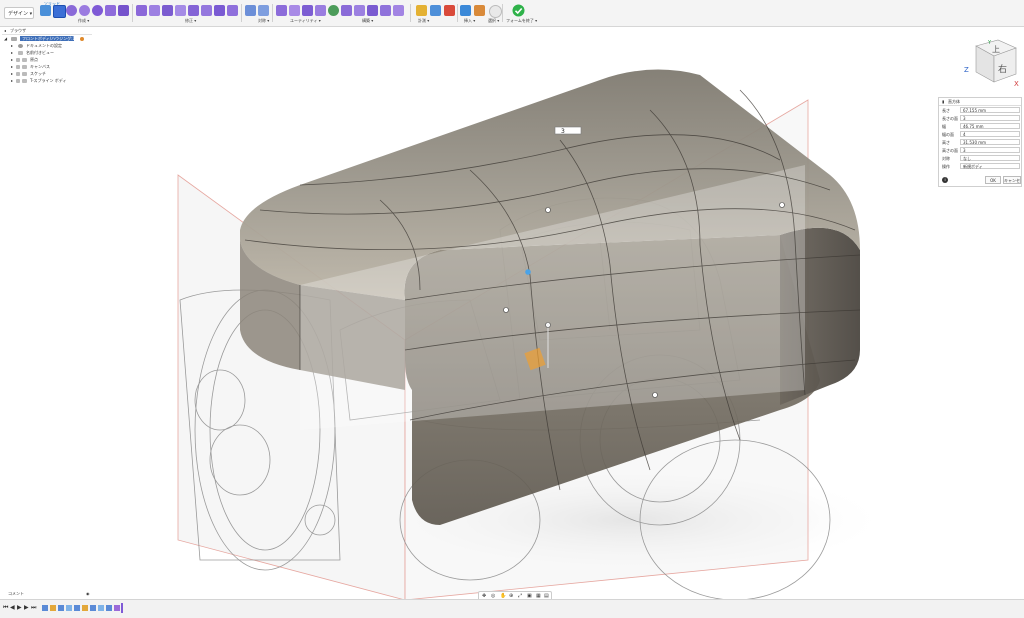 The width and height of the screenshot is (1024, 618). I want to click on group-finish-form-label: フォームを終了 ▾, so click(521, 21).